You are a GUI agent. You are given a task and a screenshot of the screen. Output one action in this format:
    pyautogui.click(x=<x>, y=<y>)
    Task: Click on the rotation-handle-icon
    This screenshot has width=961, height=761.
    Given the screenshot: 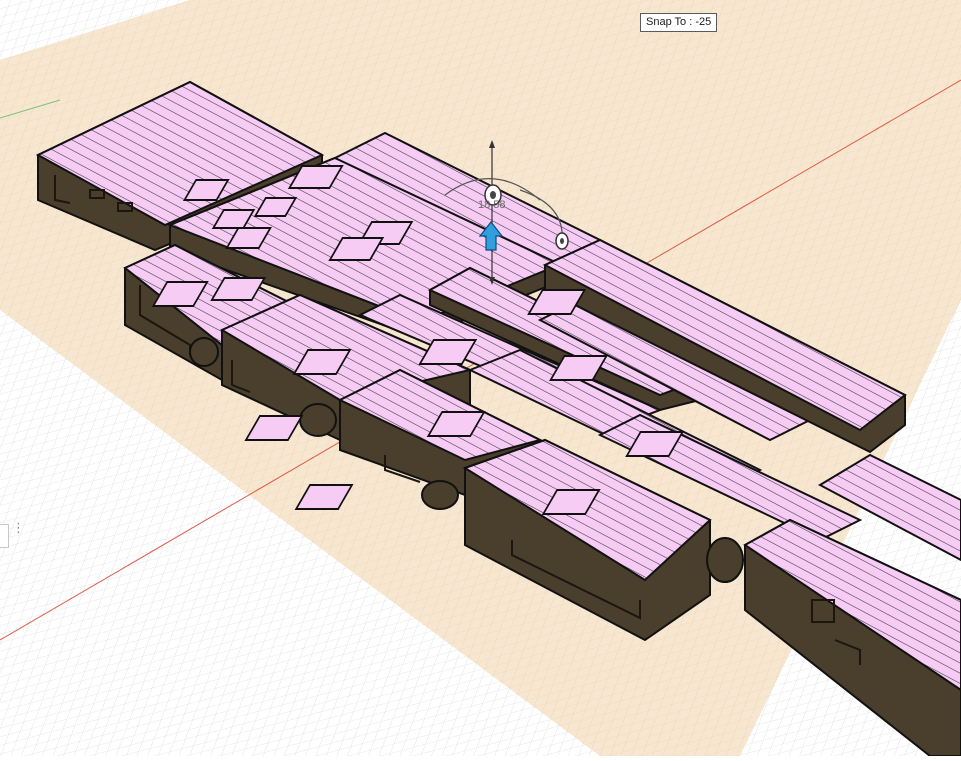 What is the action you would take?
    pyautogui.click(x=562, y=241)
    